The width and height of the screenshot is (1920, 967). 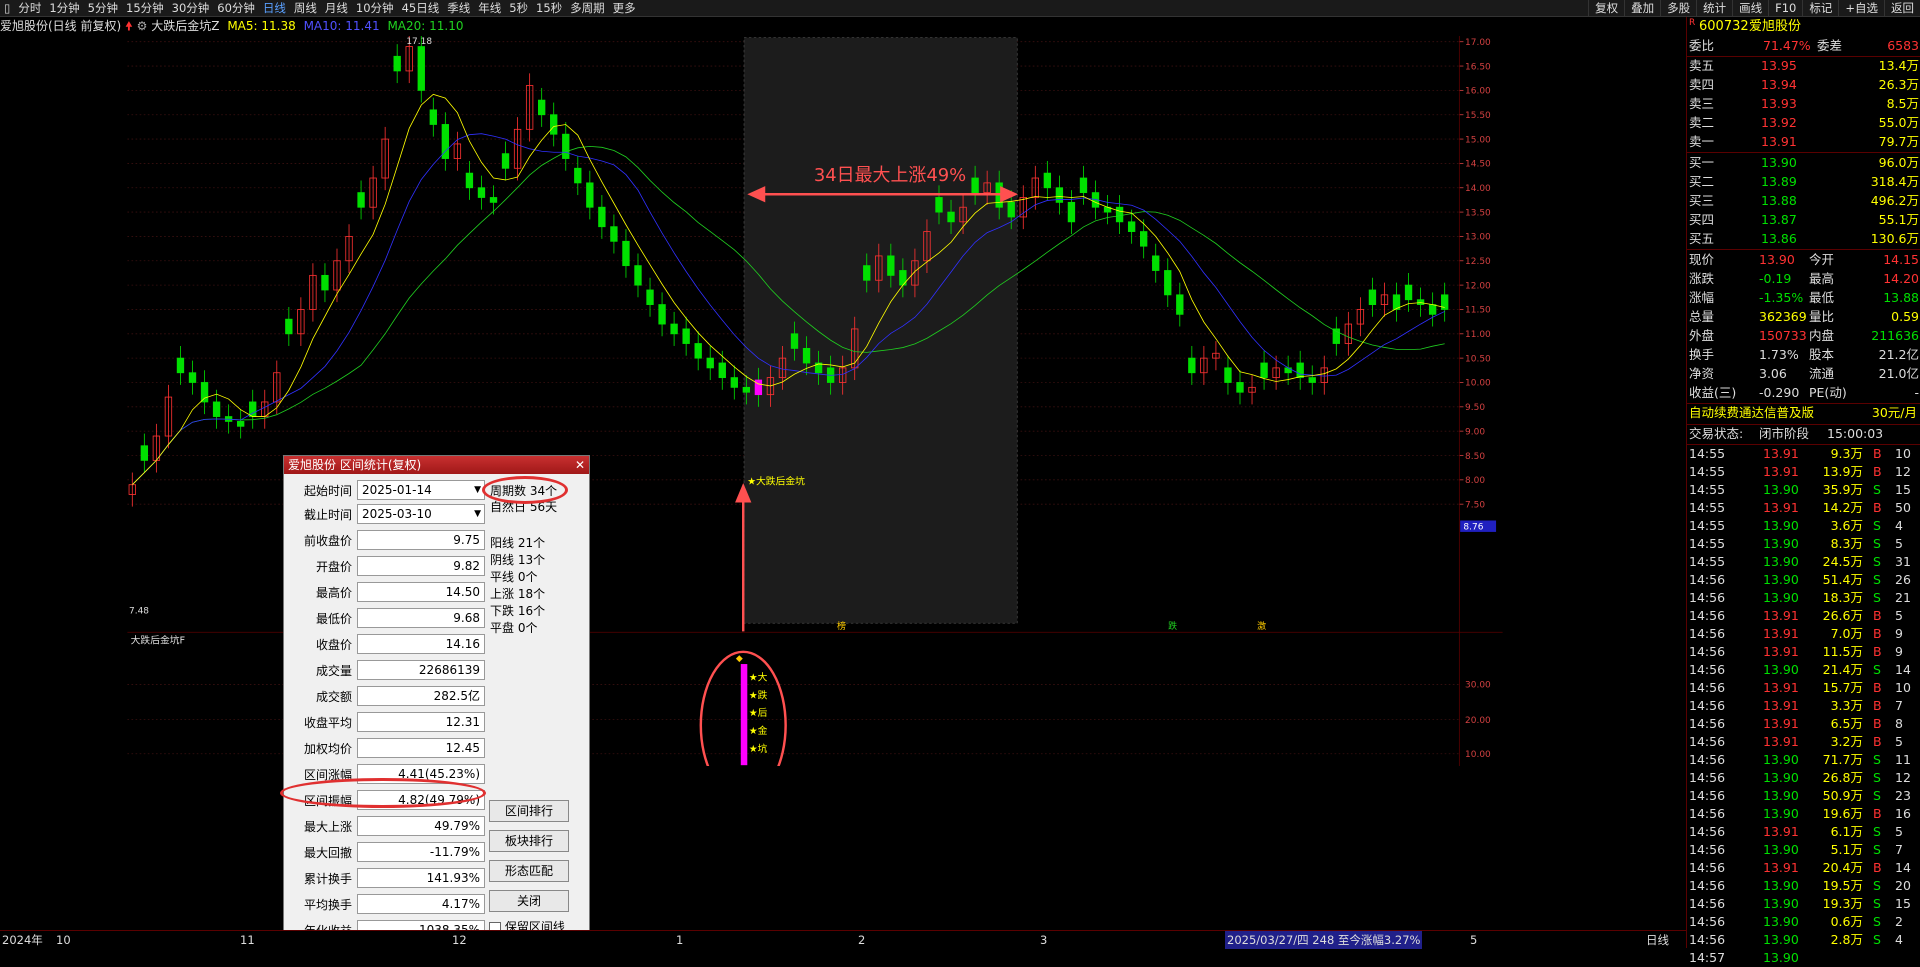 What do you see at coordinates (776, 481) in the screenshot?
I see `signal-label: ★大跌后金坑` at bounding box center [776, 481].